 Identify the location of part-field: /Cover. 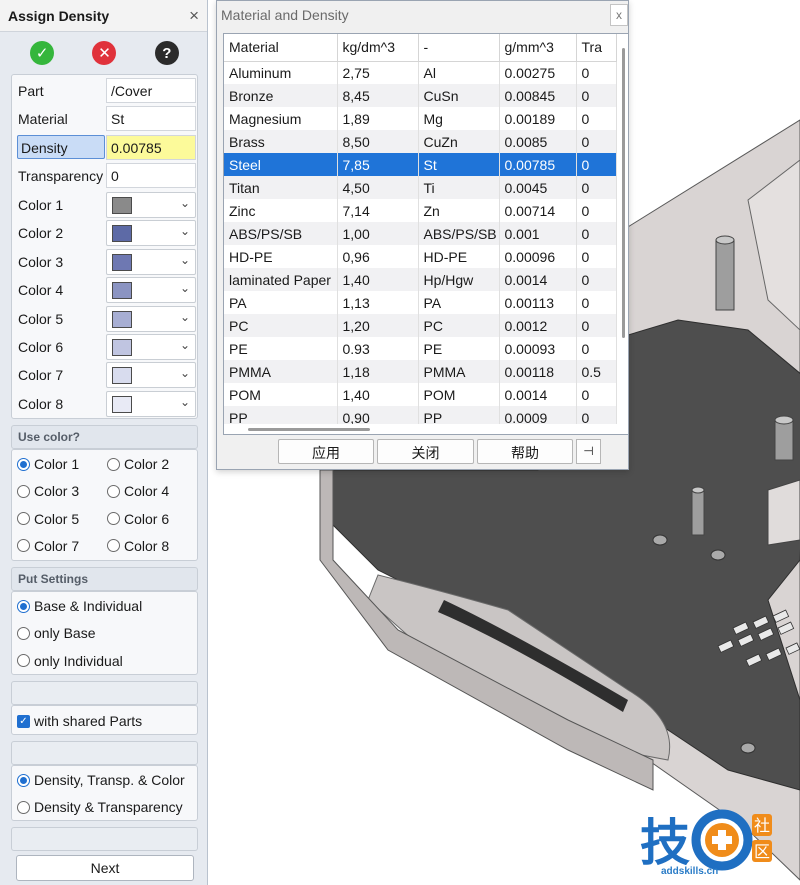
(151, 90).